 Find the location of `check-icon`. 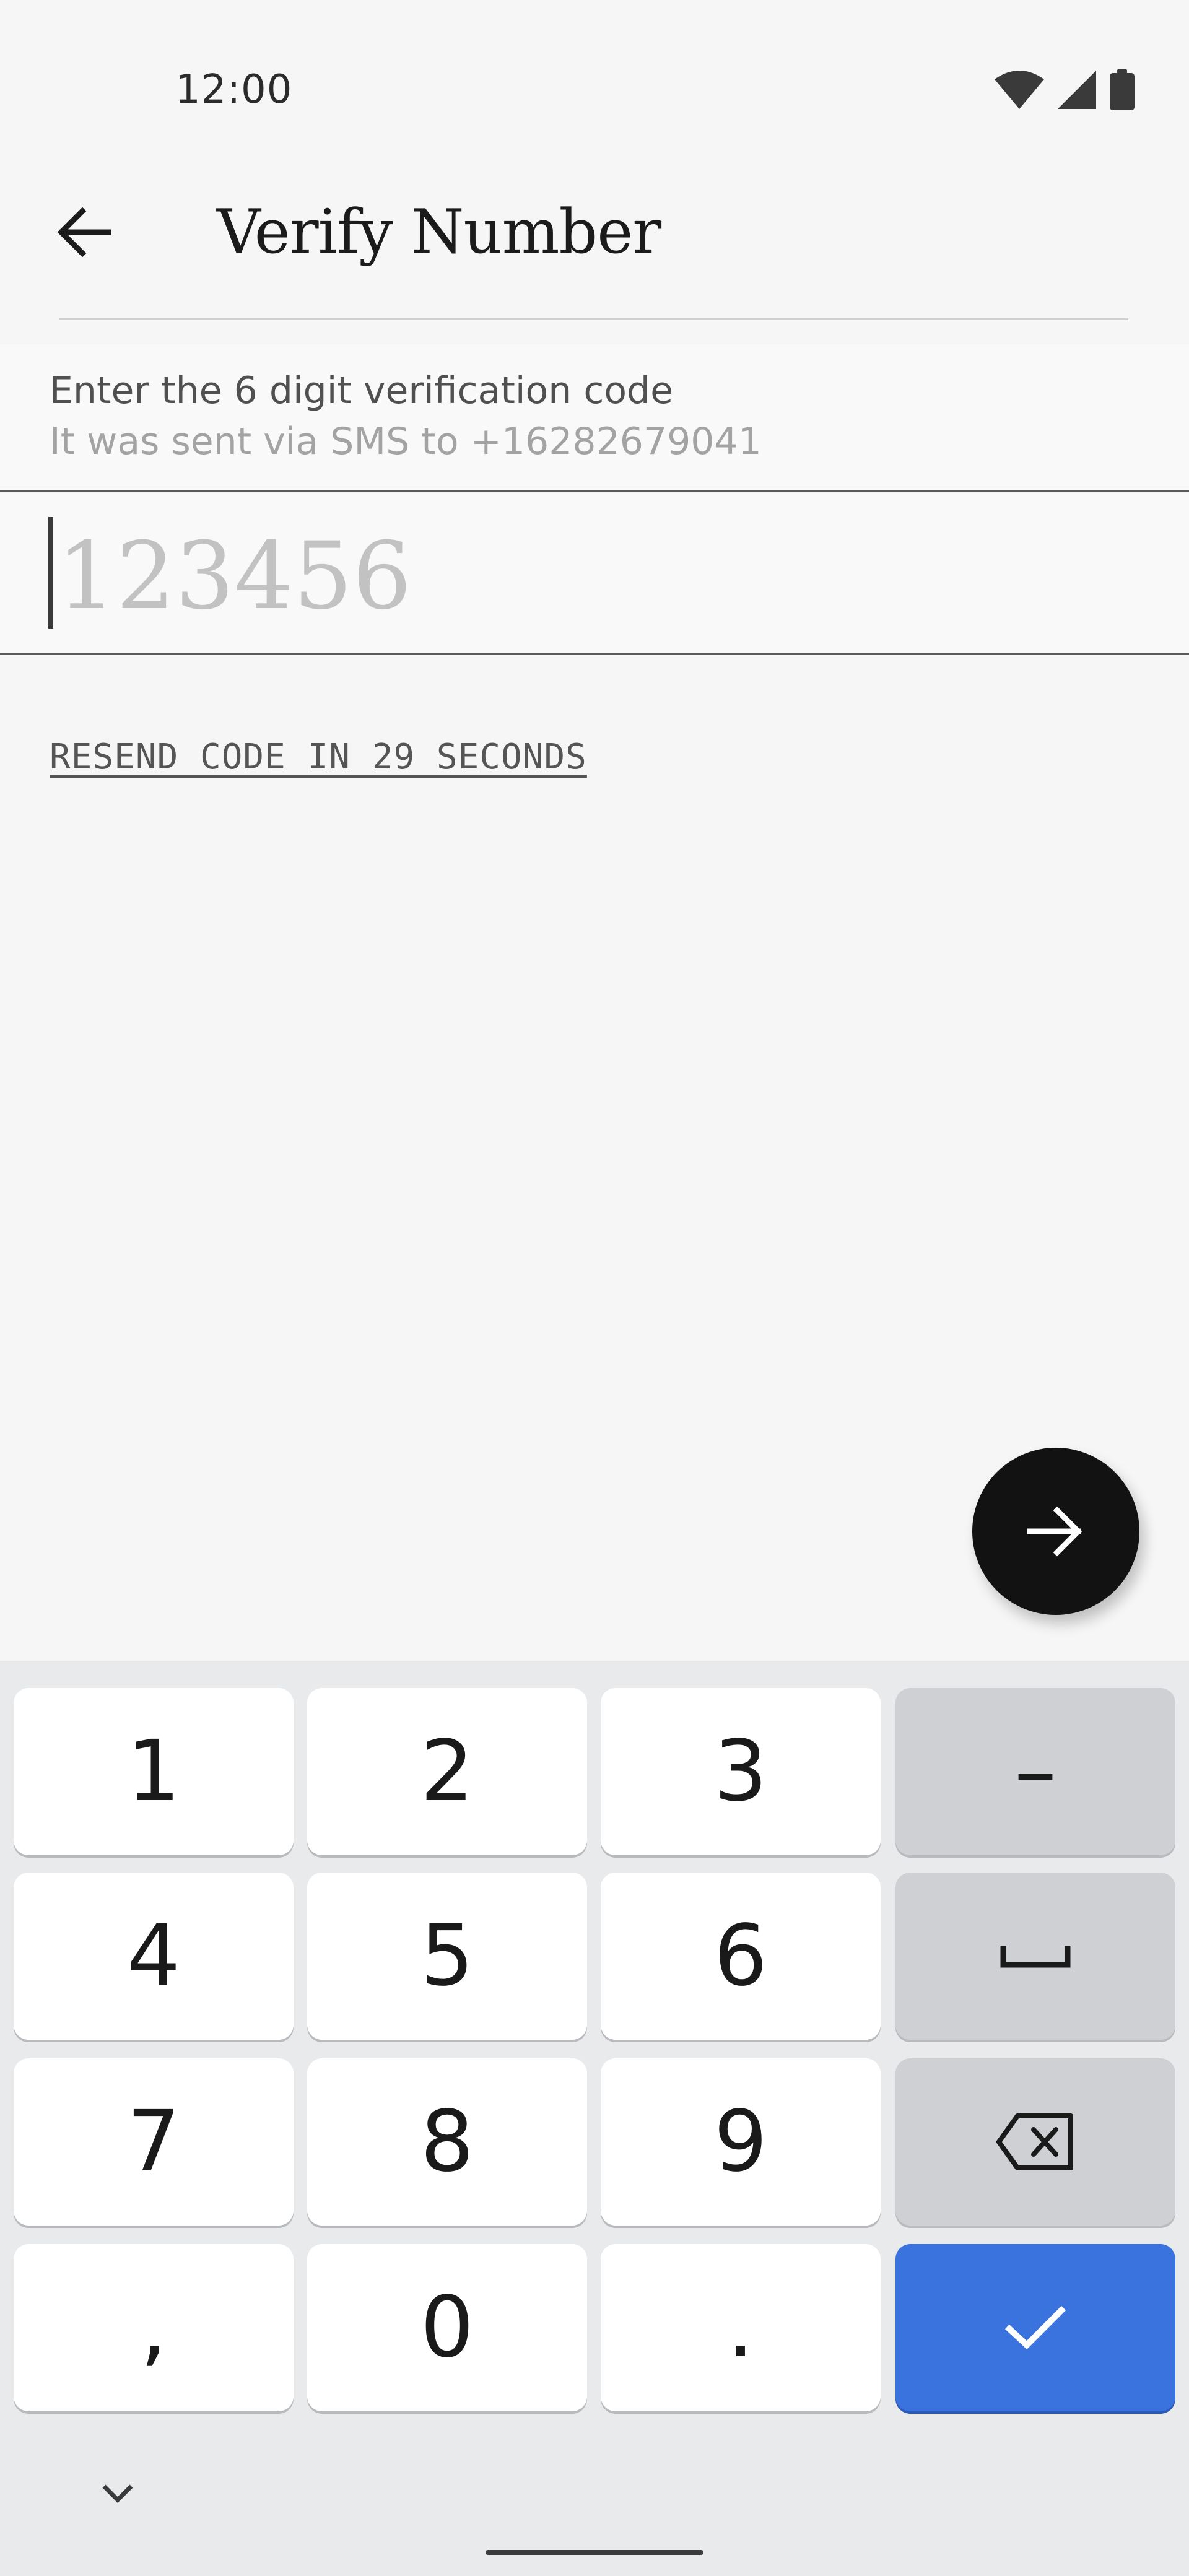

check-icon is located at coordinates (1035, 2327).